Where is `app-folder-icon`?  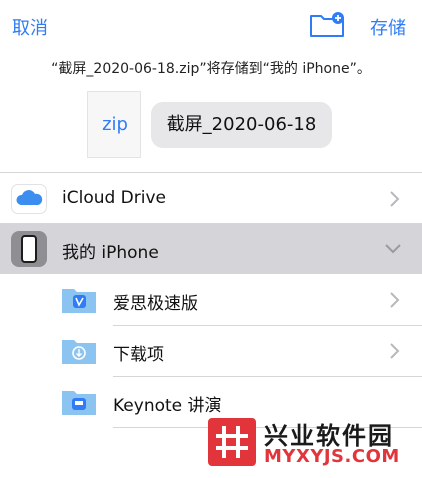
app-folder-icon is located at coordinates (79, 301).